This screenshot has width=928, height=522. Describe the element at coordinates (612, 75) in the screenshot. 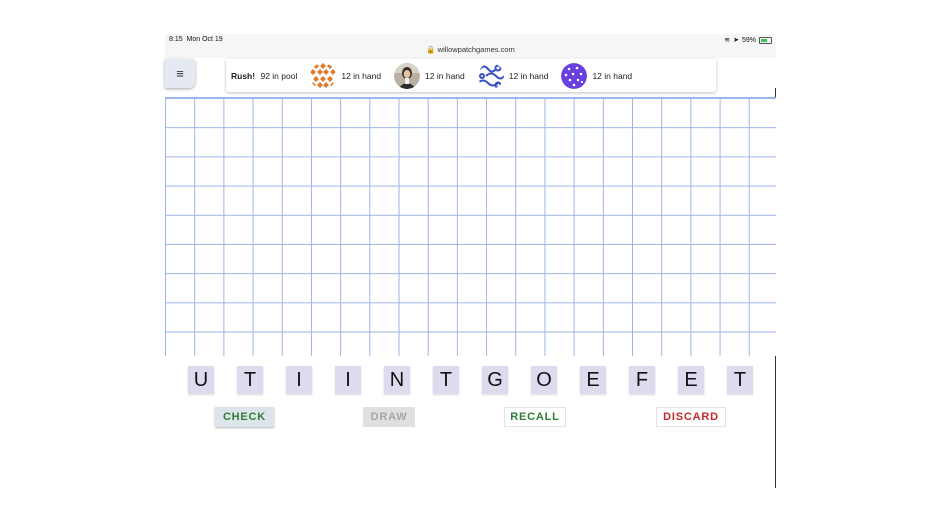

I see `player-4-hand: 12 in hand` at that location.